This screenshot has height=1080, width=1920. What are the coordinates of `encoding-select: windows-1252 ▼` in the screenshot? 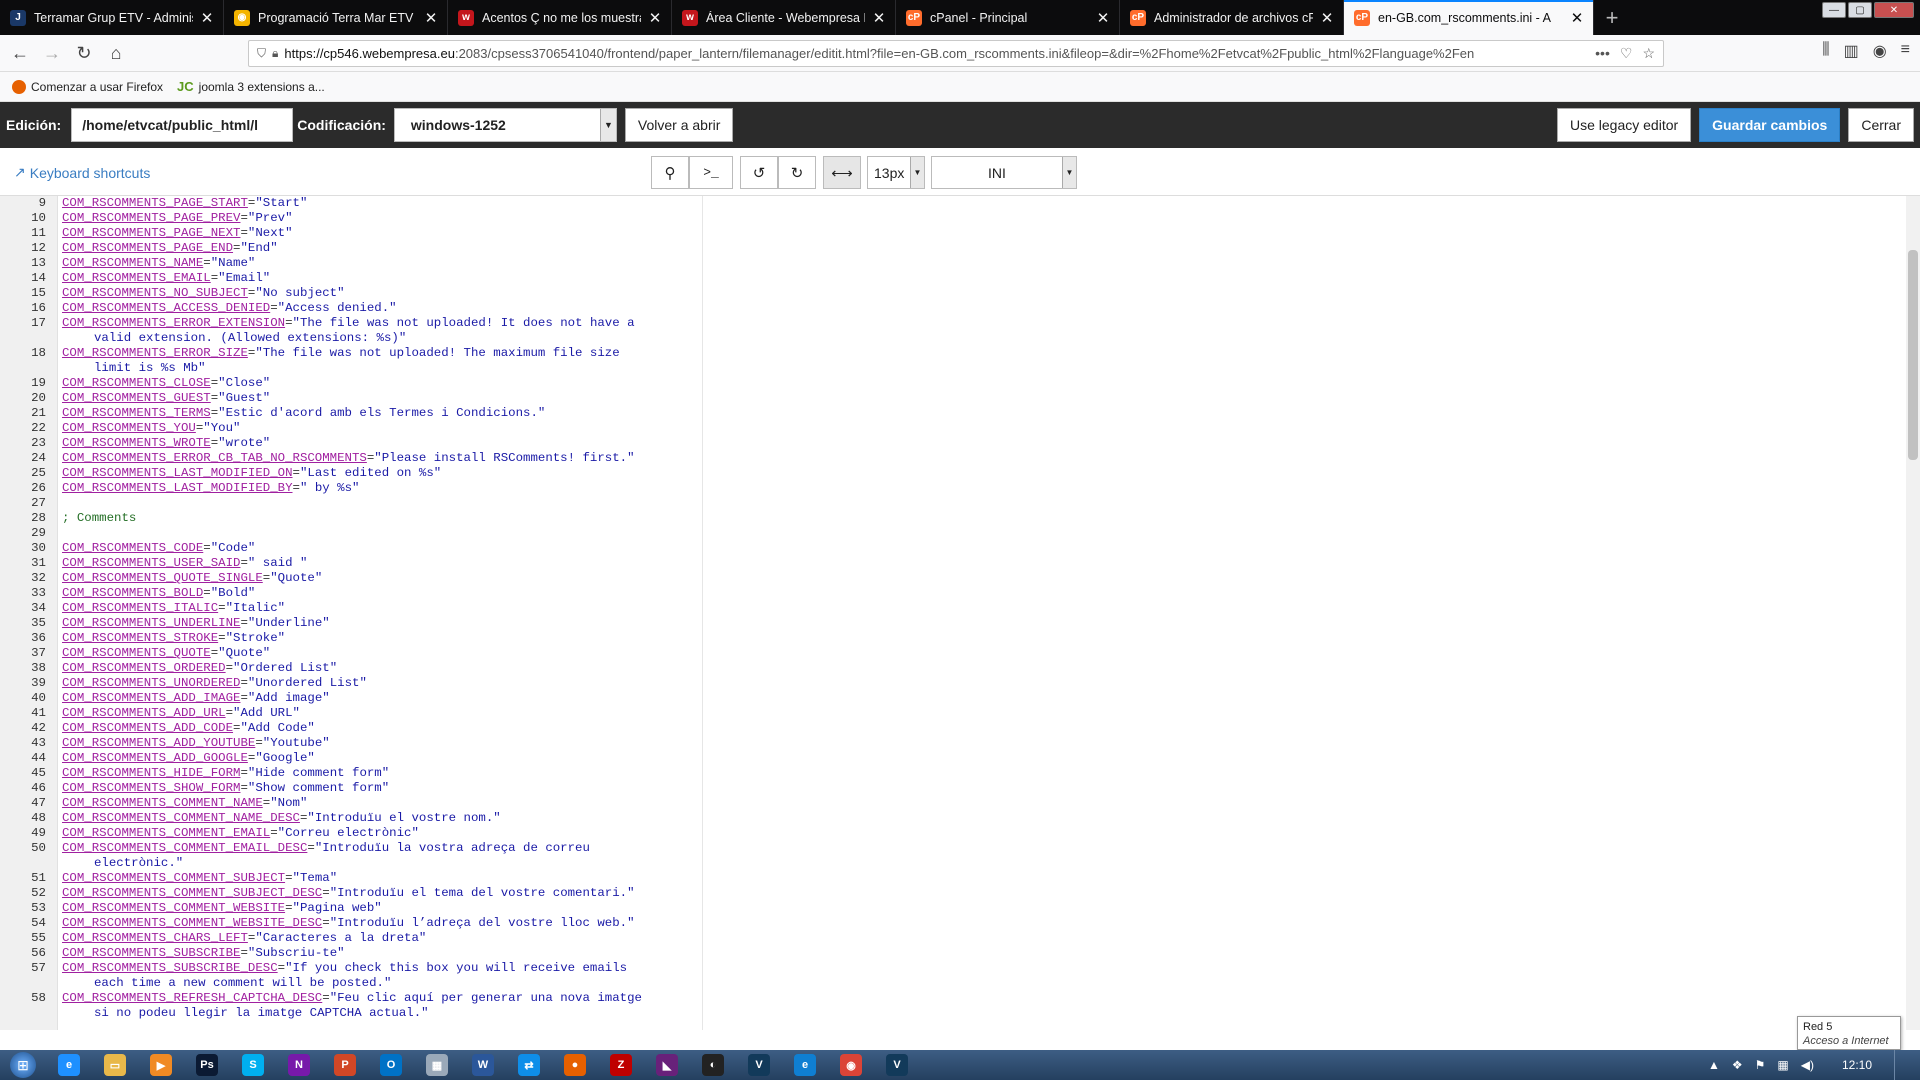 It's located at (505, 125).